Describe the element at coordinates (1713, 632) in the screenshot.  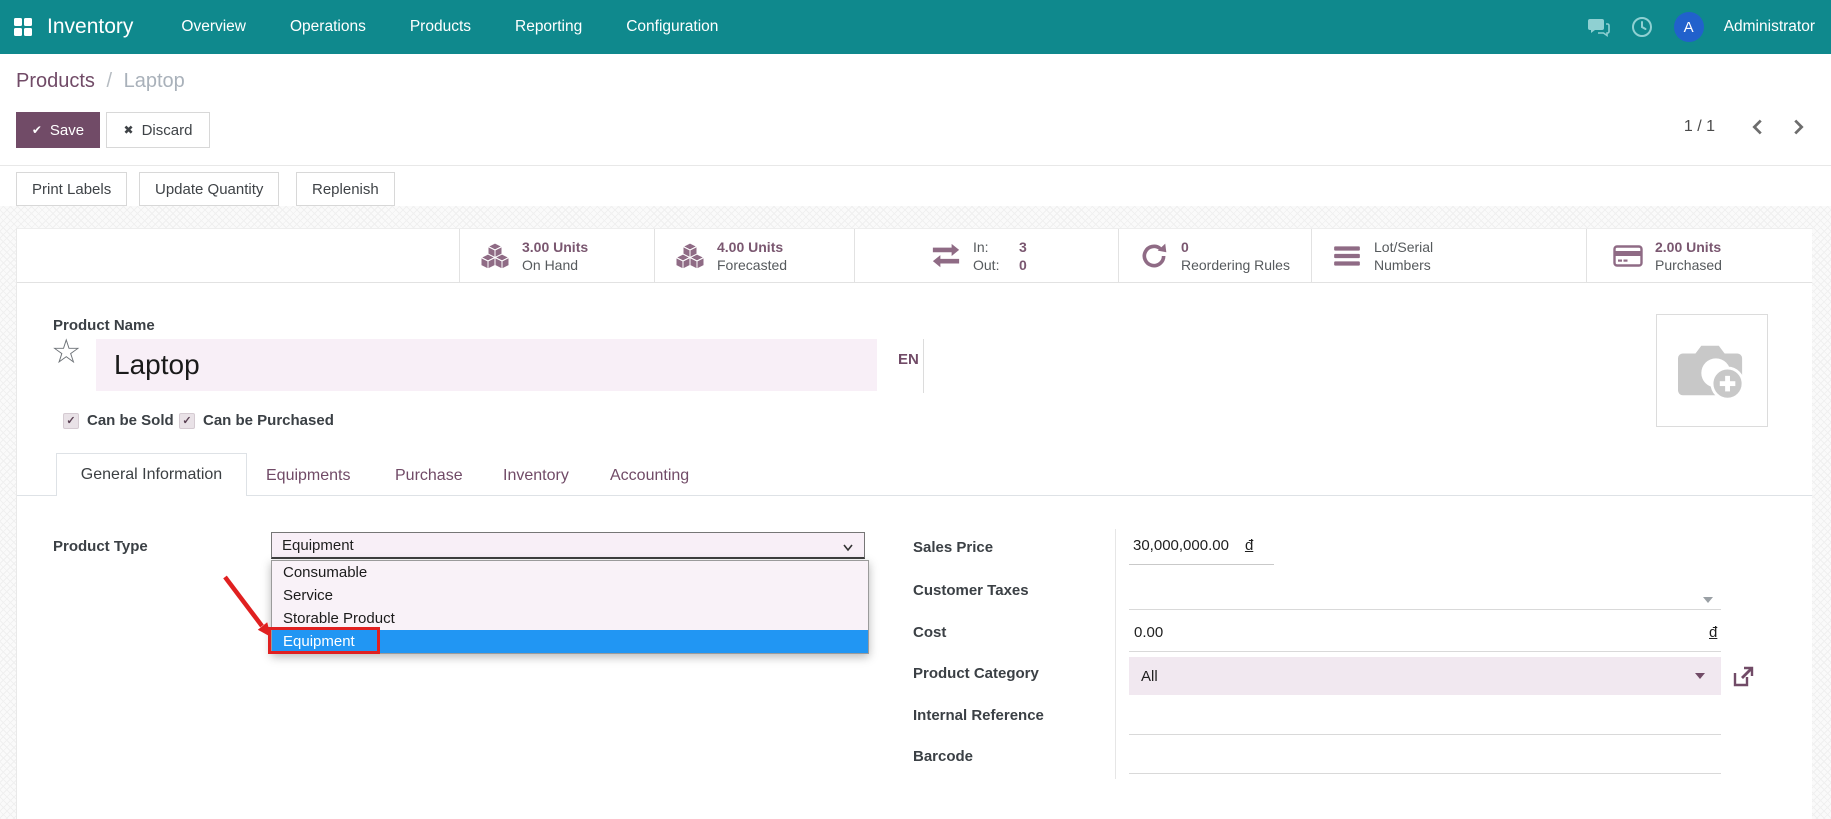
I see `cost-currency: đ` at that location.